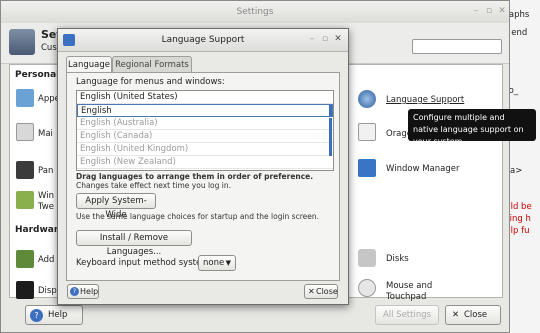 This screenshot has width=540, height=333. I want to click on settings-app-icon, so click(22, 42).